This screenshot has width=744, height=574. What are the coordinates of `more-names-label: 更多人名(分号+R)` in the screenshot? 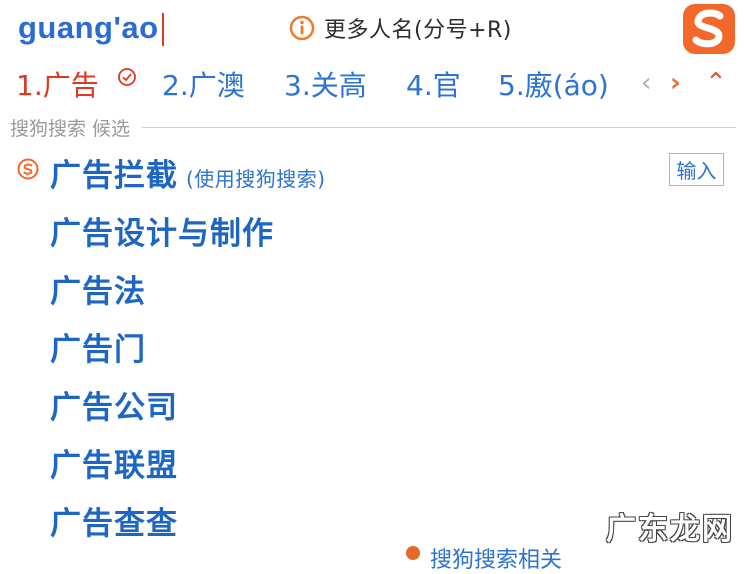 It's located at (418, 30).